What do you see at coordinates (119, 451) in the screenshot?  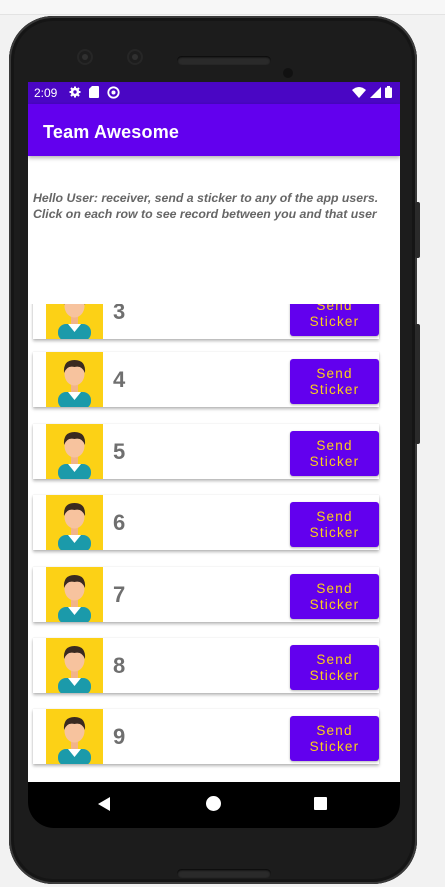 I see `user-number: 5` at bounding box center [119, 451].